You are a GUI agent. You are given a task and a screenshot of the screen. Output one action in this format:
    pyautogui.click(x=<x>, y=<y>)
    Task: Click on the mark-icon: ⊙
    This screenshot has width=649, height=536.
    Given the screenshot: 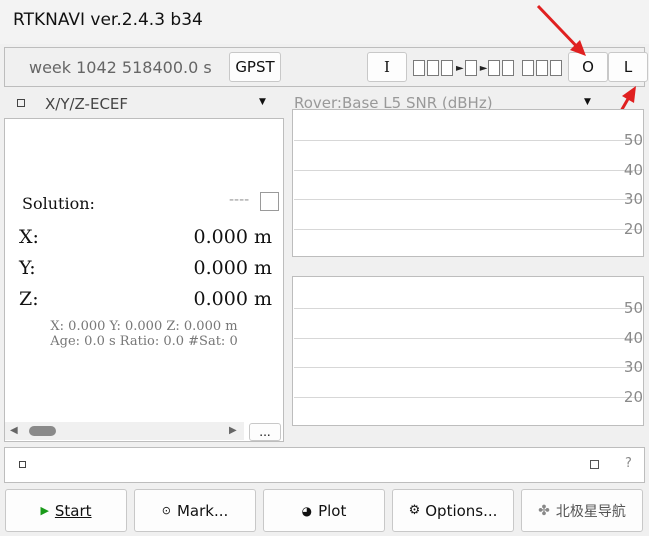 What is the action you would take?
    pyautogui.click(x=166, y=510)
    